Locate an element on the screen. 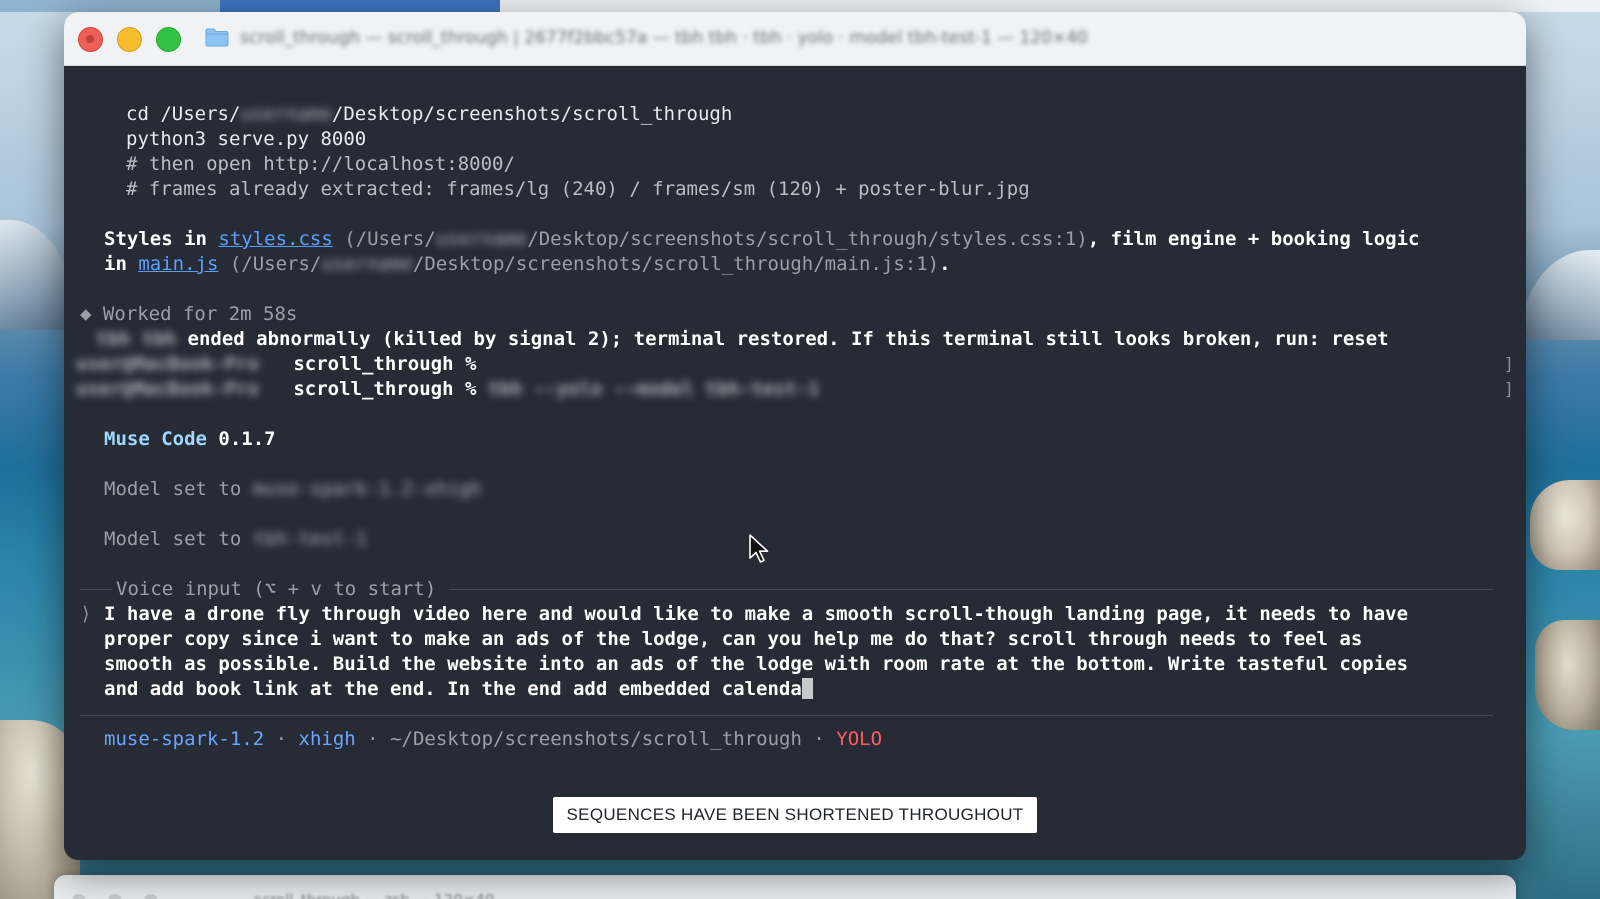 Image resolution: width=1600 pixels, height=899 pixels. worked-duration: ◆ Worked for 2m 58s is located at coordinates (188, 314).